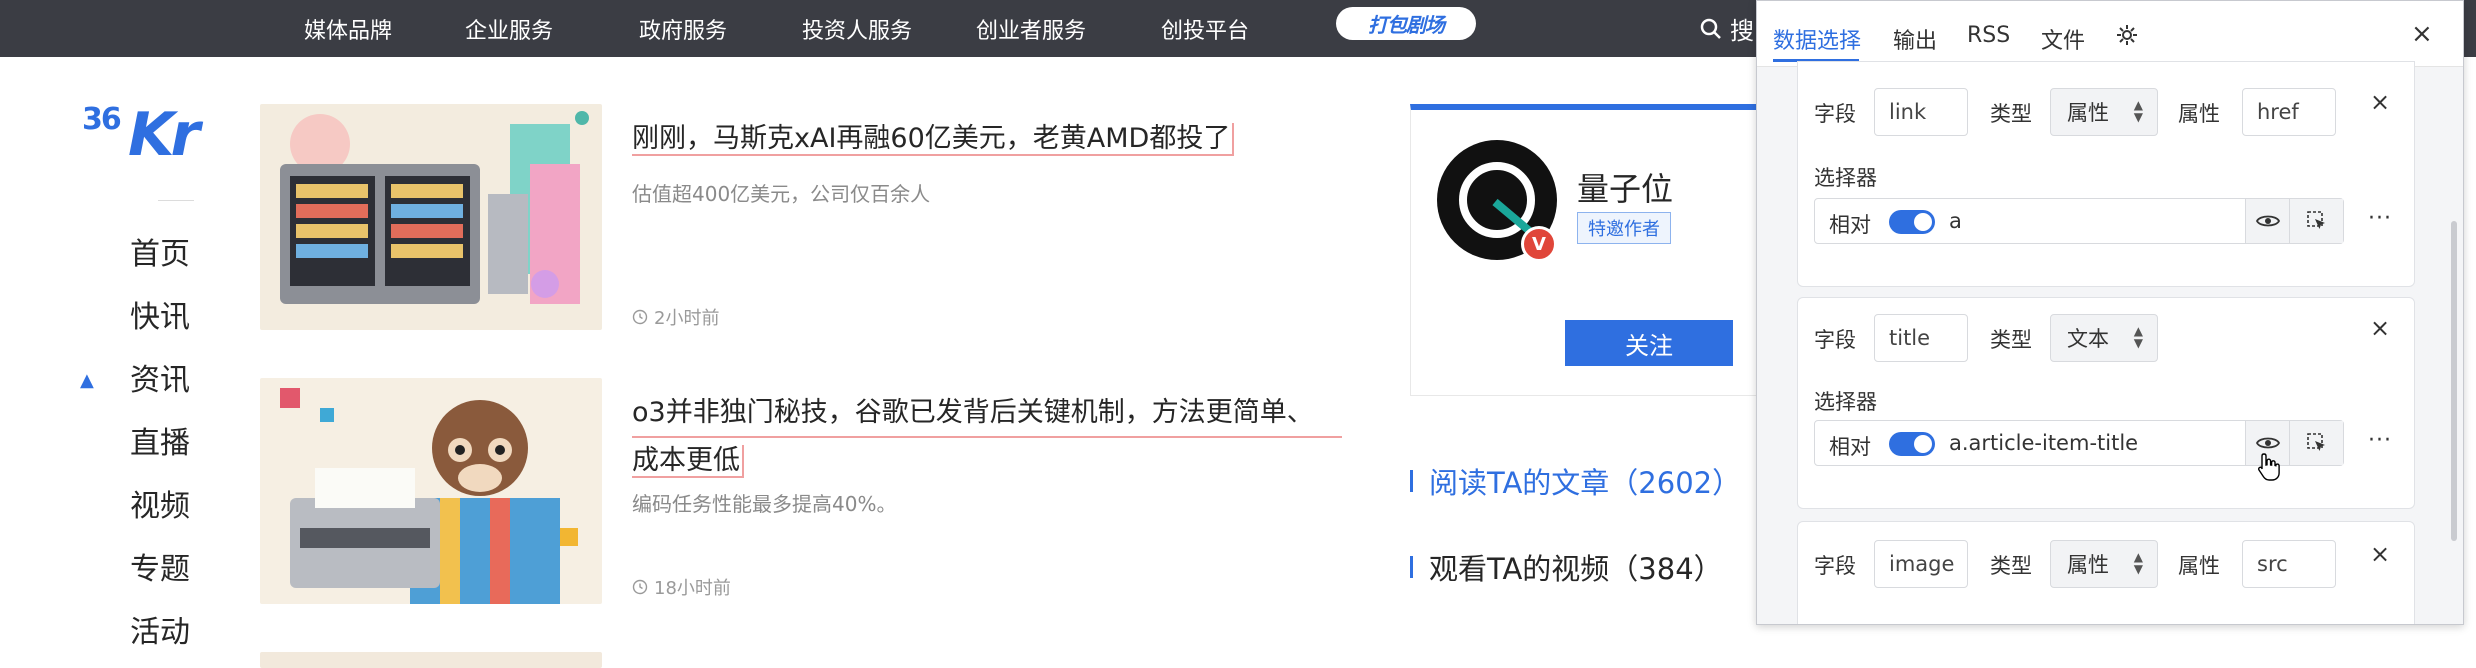 This screenshot has height=668, width=2476. What do you see at coordinates (992, 437) in the screenshot?
I see `article-title-link: o3并非独门秘技，谷歌已发背后关键机制，方法更简单、 成本更低` at bounding box center [992, 437].